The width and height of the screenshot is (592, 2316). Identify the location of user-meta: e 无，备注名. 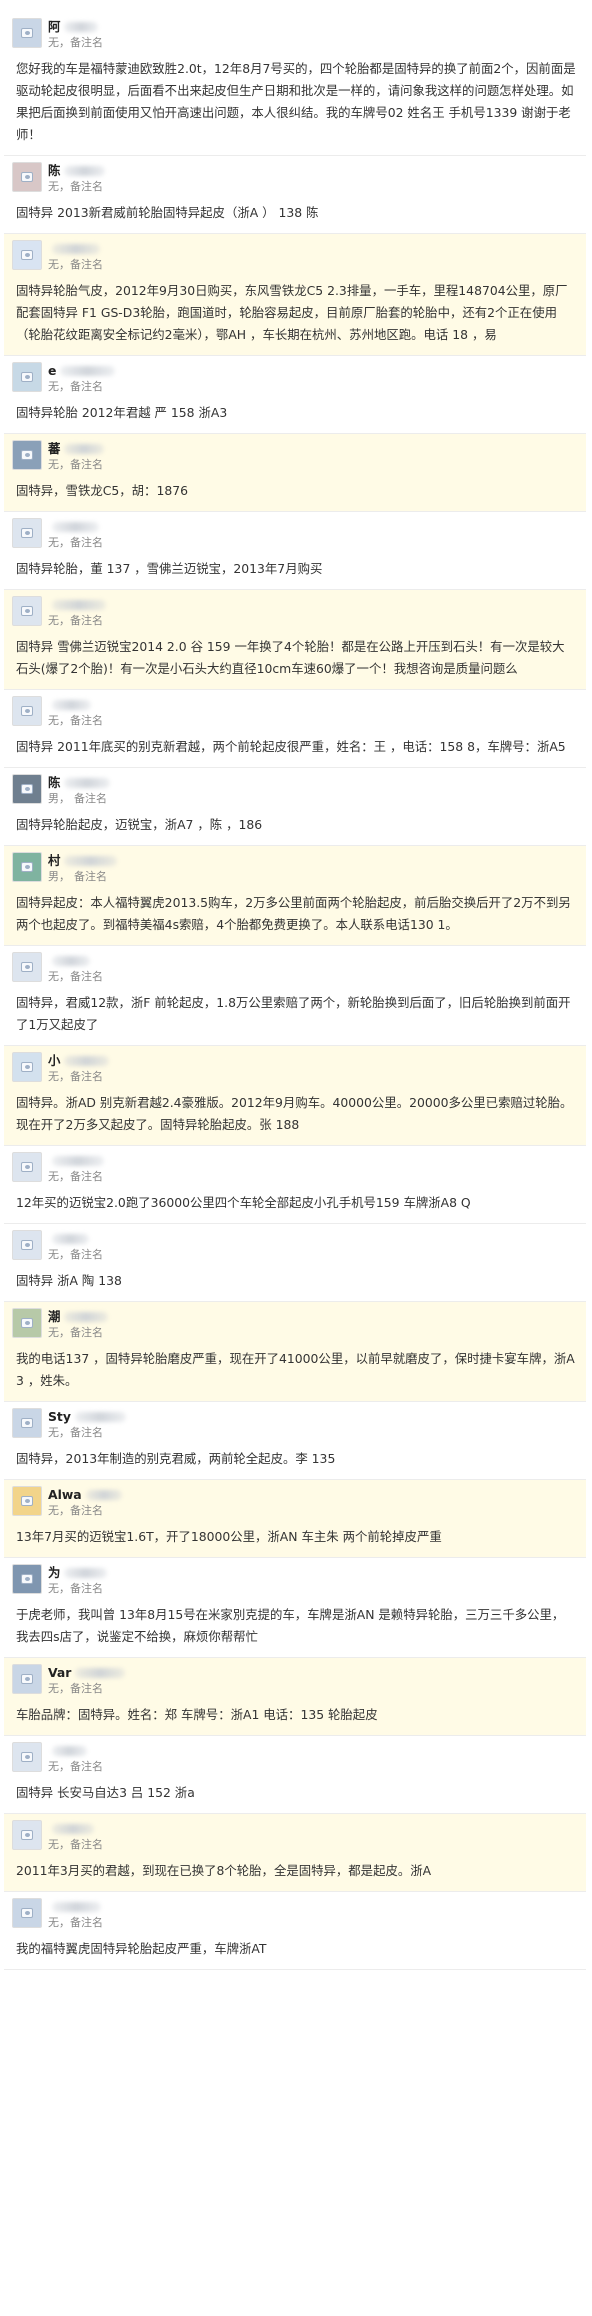
(82, 378).